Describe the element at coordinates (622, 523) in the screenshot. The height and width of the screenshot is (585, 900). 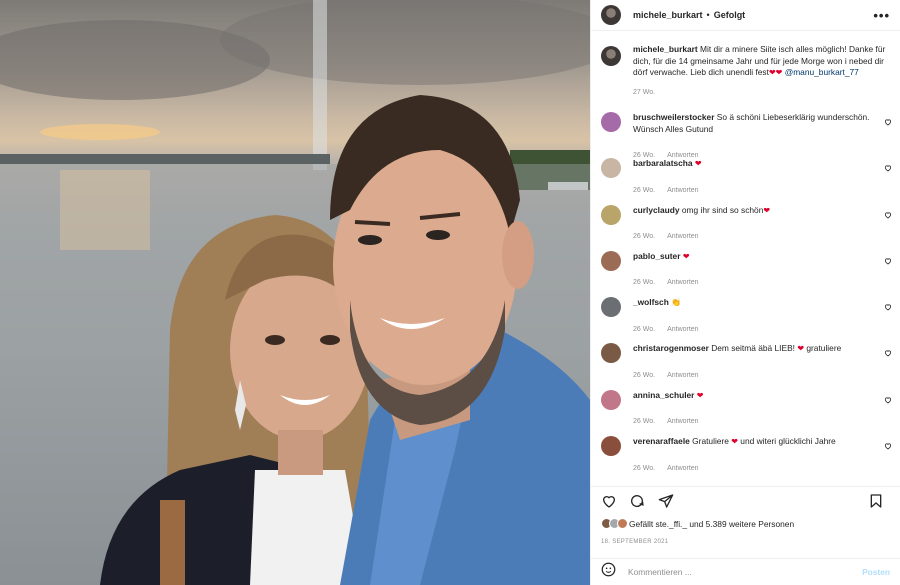
I see `liker-avatar` at that location.